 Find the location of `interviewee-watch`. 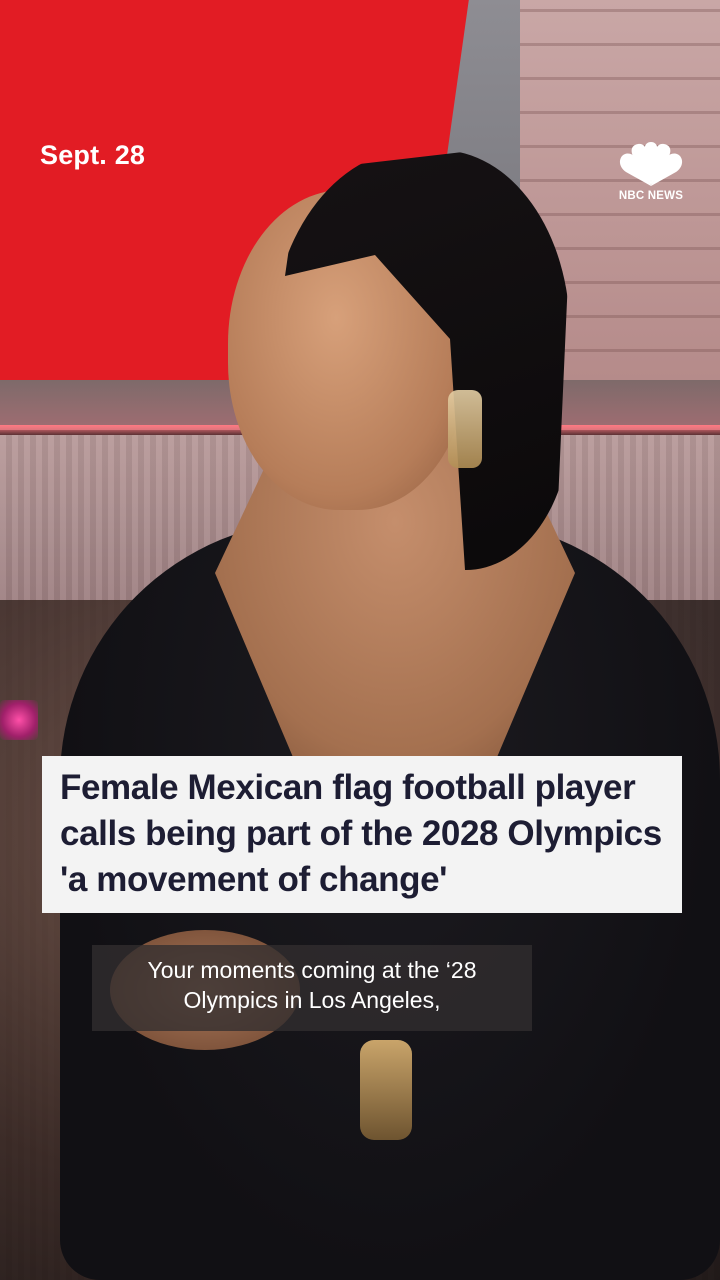

interviewee-watch is located at coordinates (386, 1090).